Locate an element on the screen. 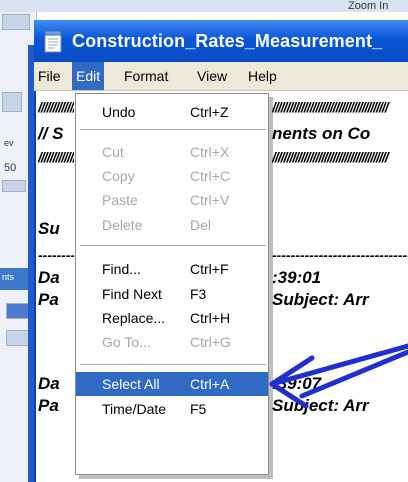 This screenshot has width=408, height=482. desktop-panel-label: nts is located at coordinates (8, 277).